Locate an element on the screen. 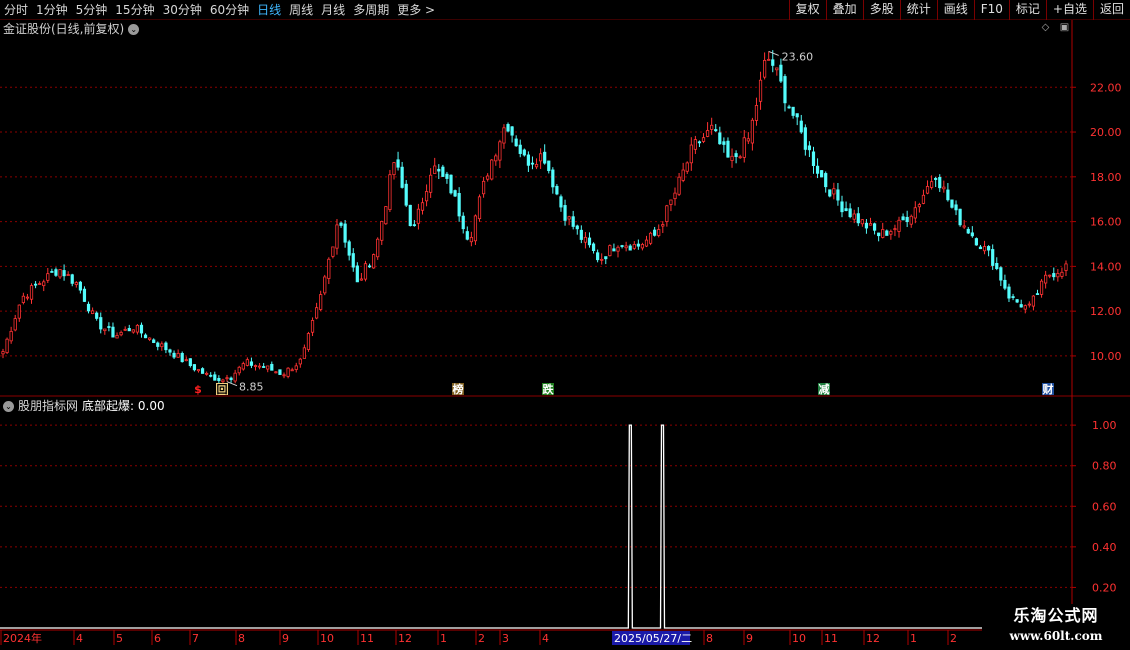 This screenshot has width=1130, height=650. event-marker-0: $ is located at coordinates (198, 389).